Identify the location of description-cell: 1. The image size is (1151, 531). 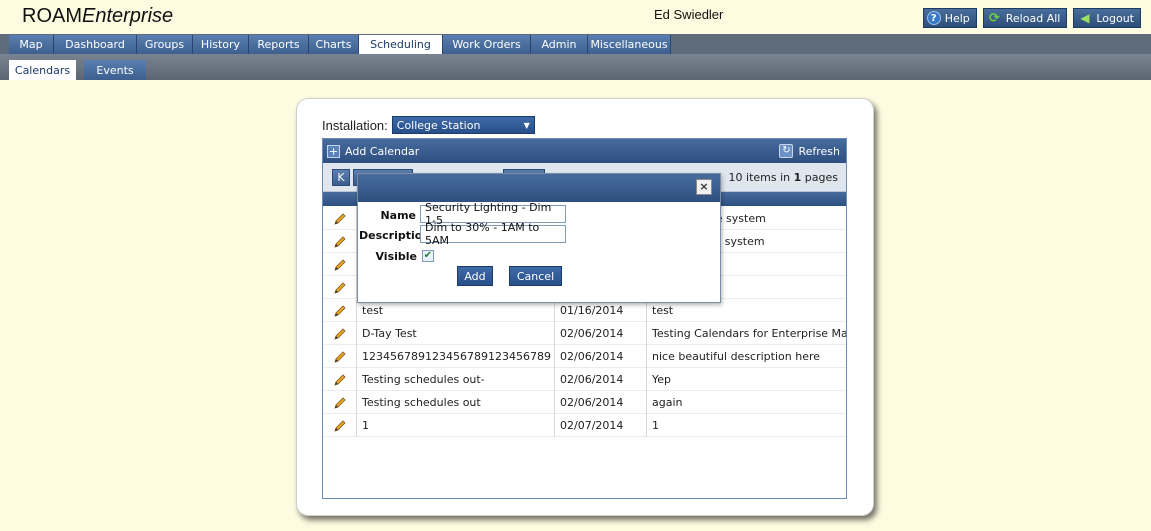
(655, 425).